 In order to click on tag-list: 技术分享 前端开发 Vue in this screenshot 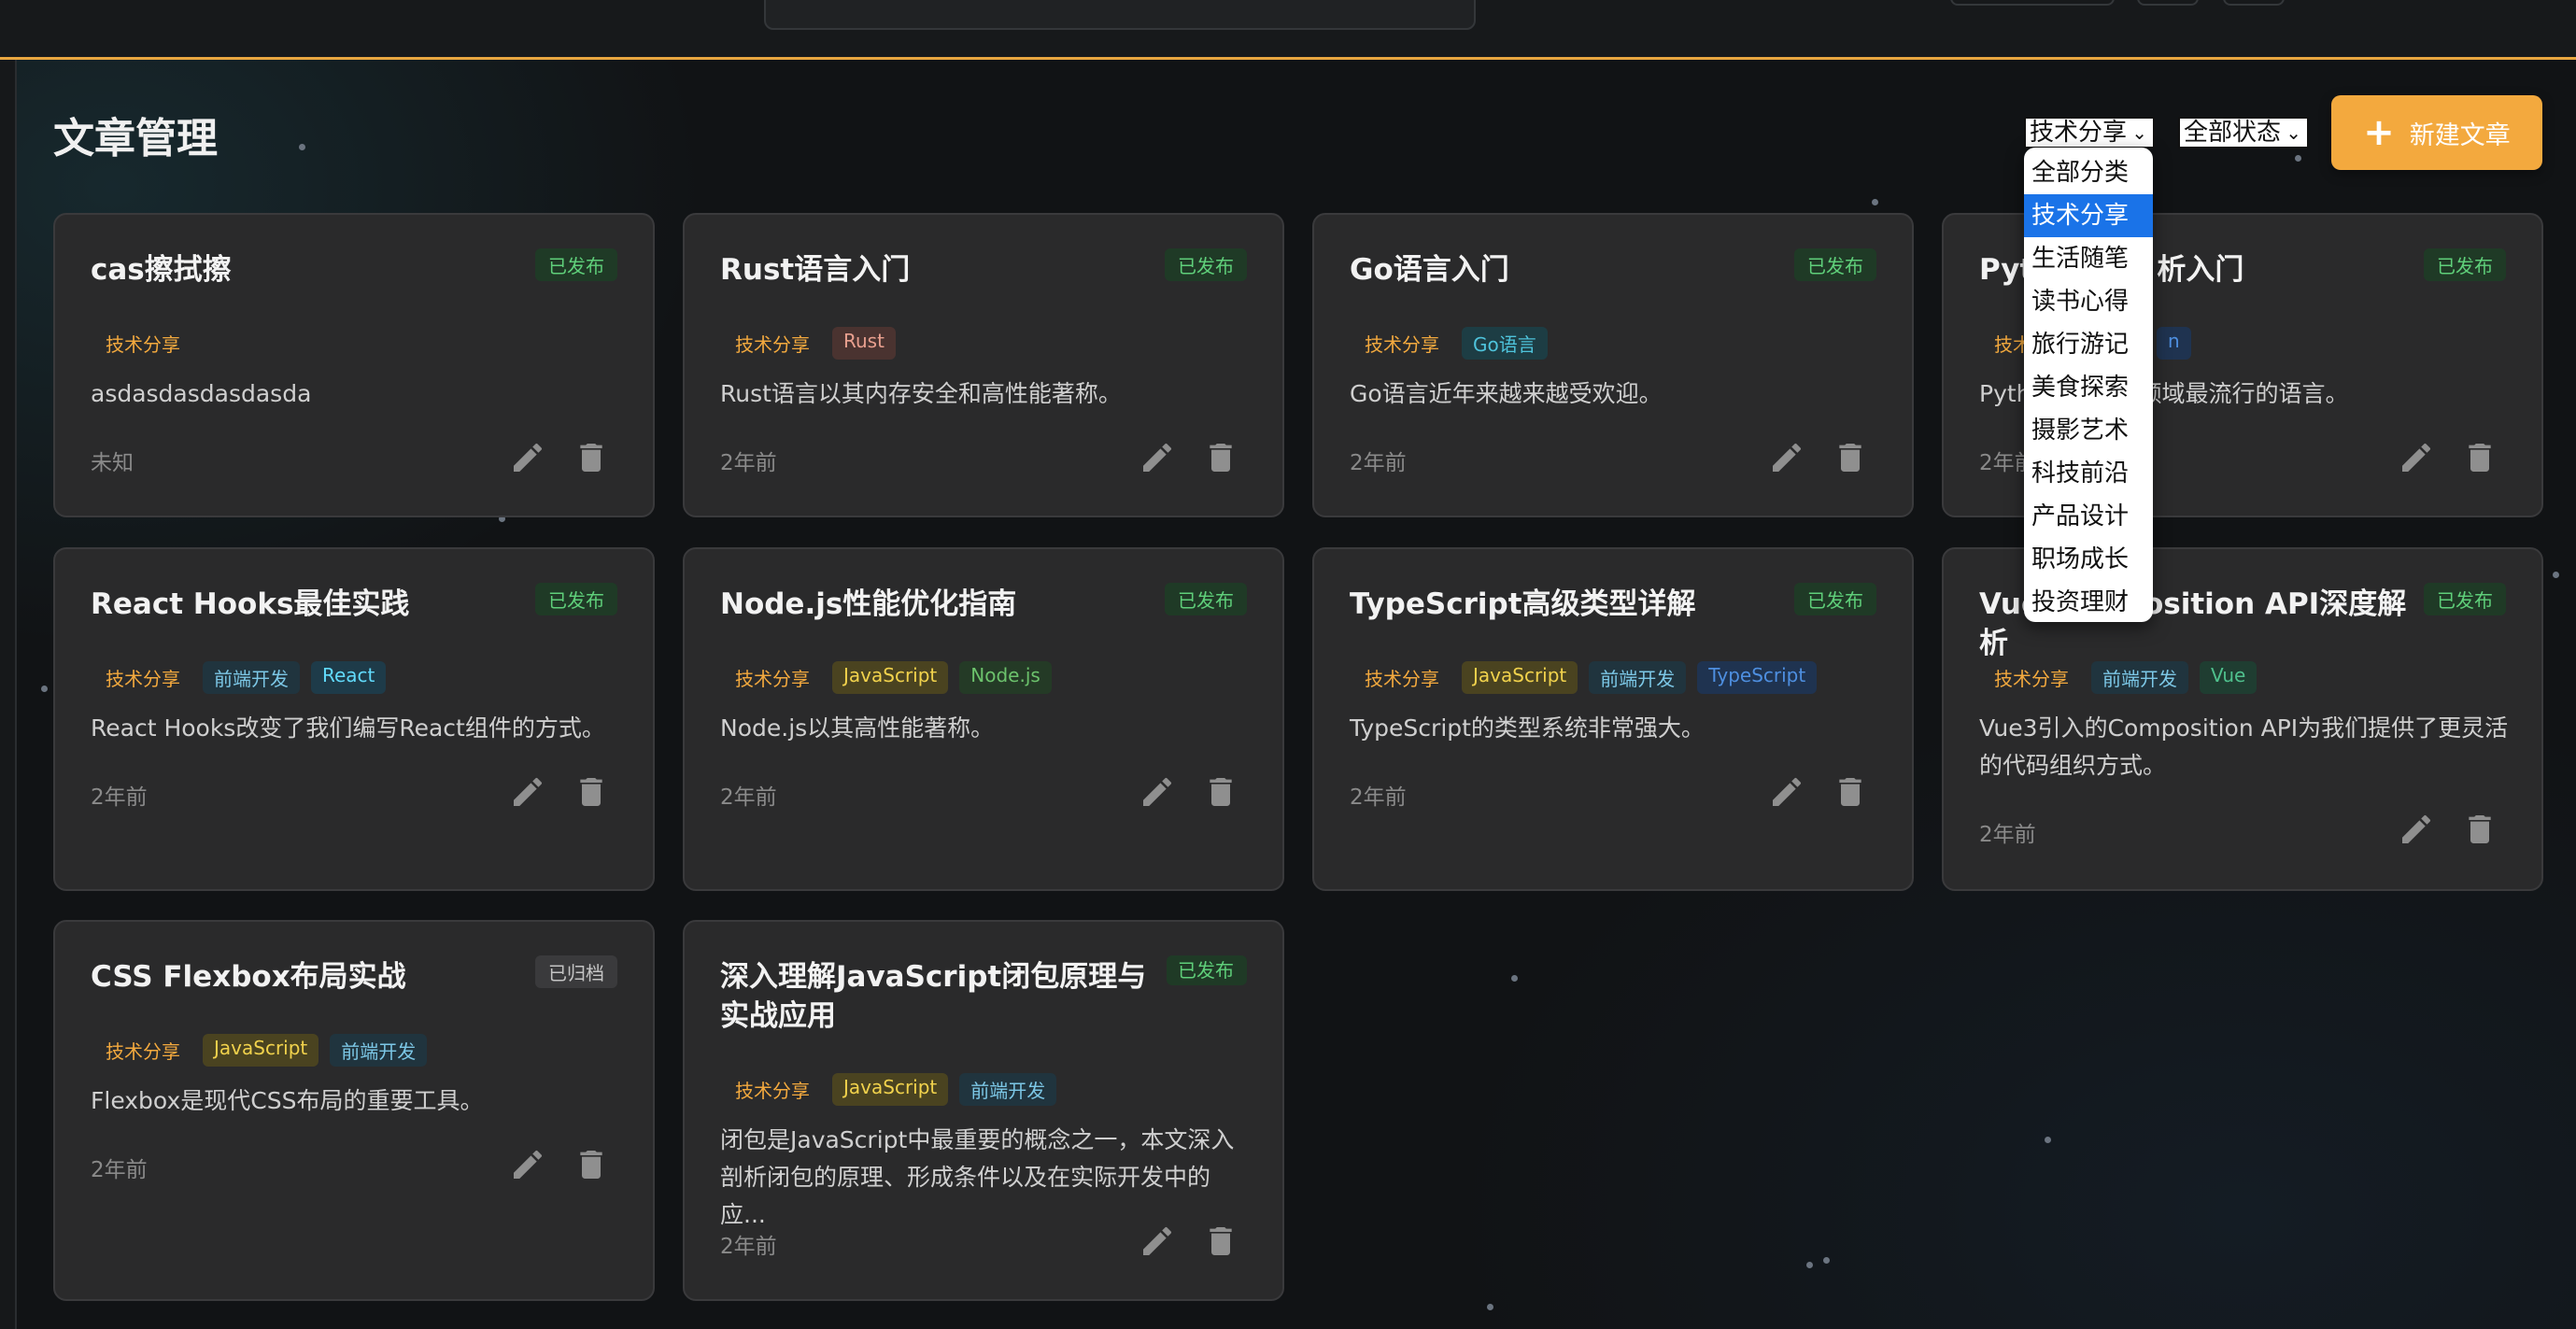, I will do `click(2118, 677)`.